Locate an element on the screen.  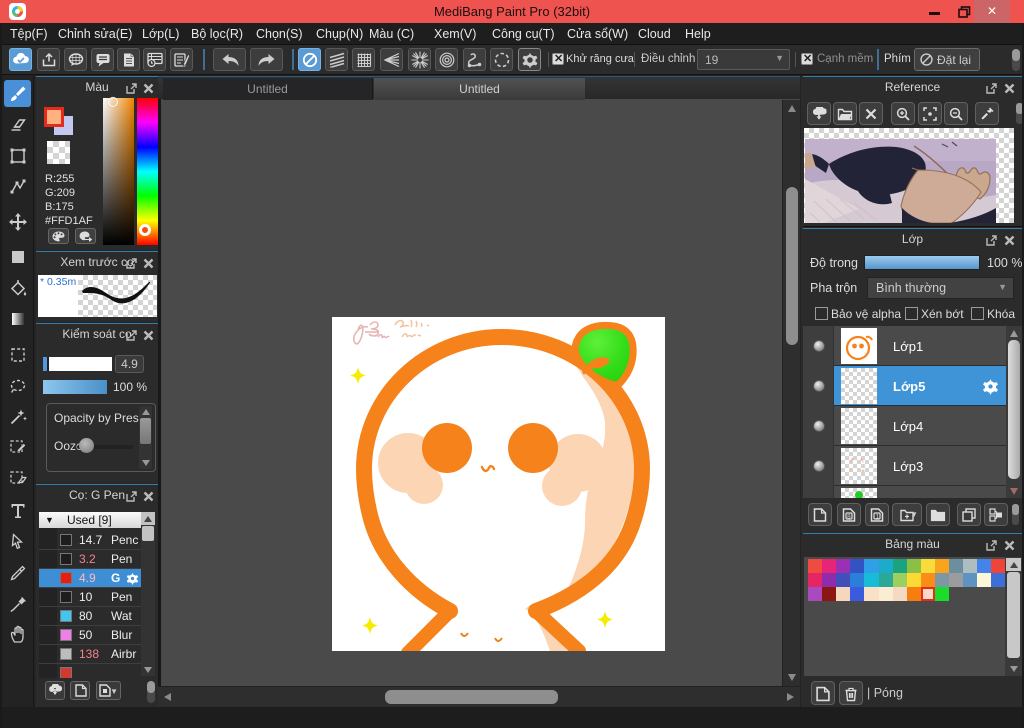
svg-text: 8 is located at coordinates (849, 516).